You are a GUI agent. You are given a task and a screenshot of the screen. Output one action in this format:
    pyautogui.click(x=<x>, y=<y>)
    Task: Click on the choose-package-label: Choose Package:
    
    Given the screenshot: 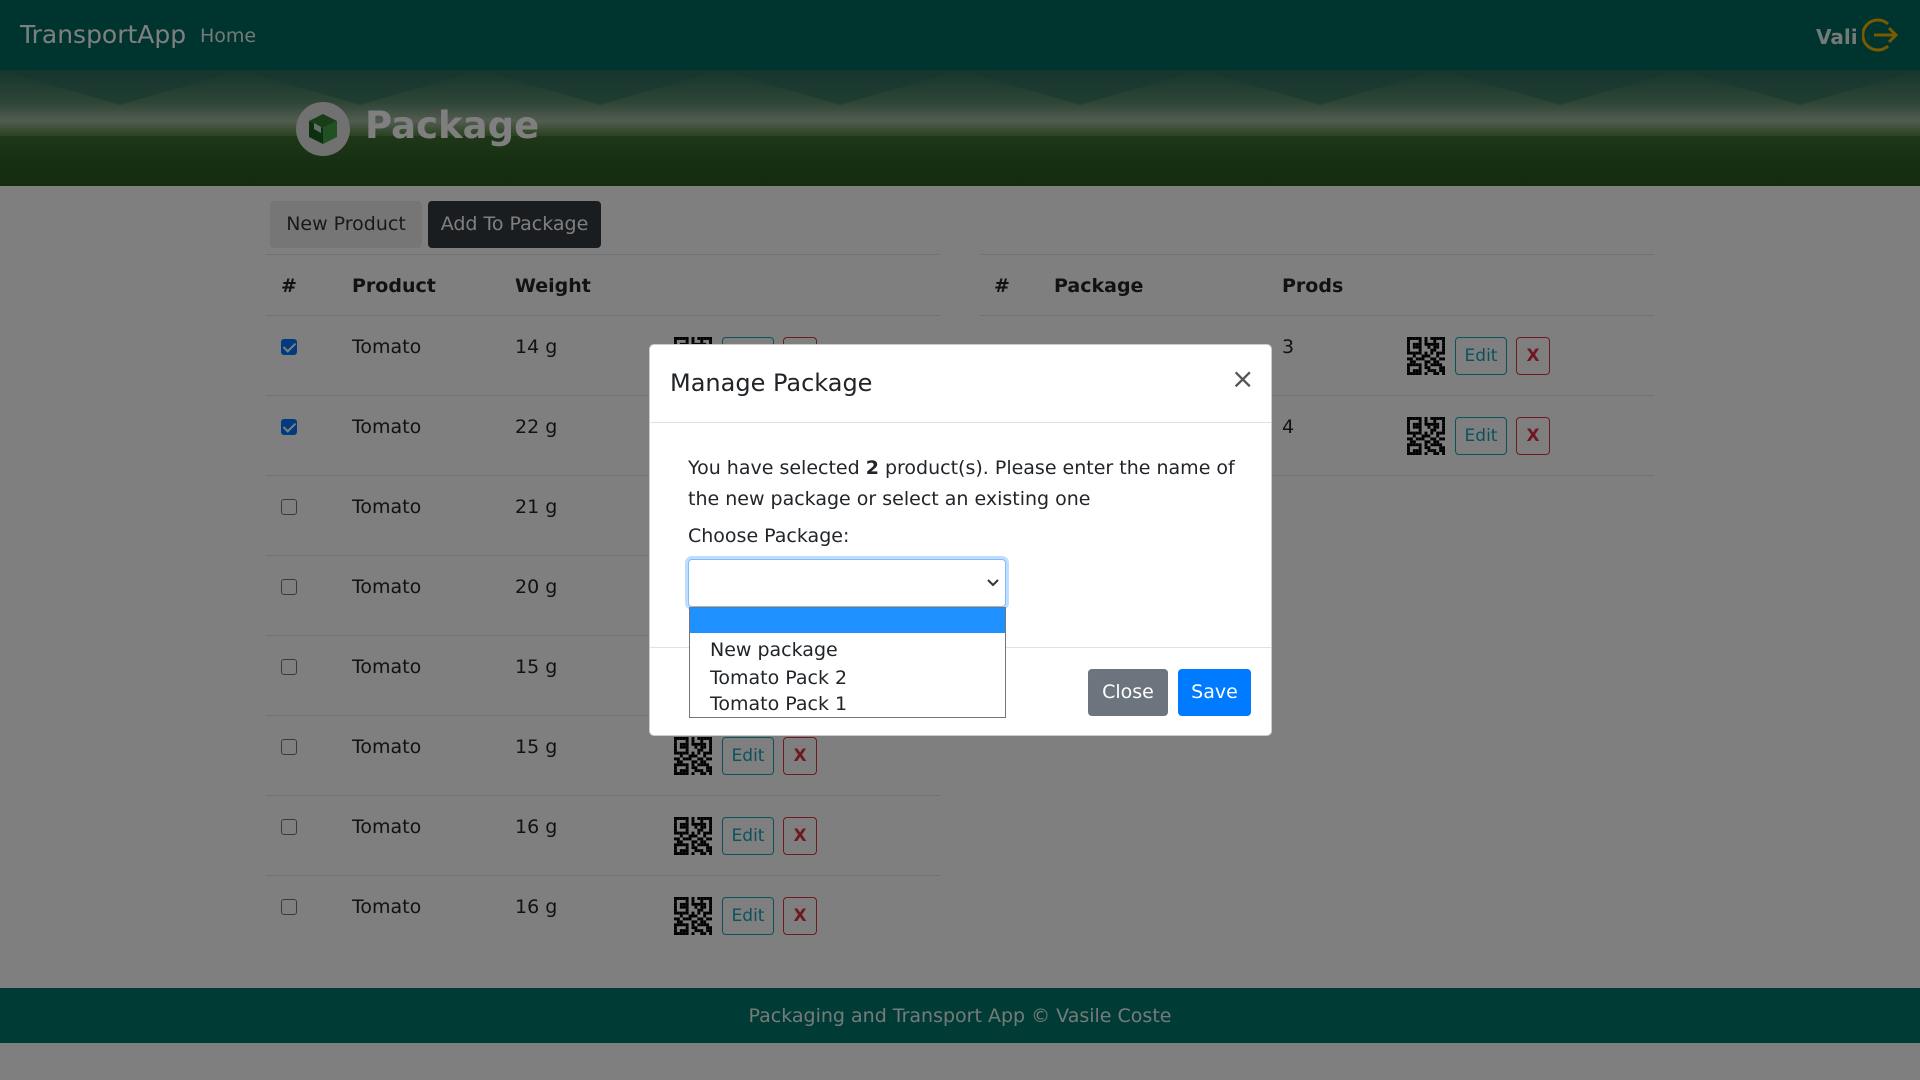 What is the action you would take?
    pyautogui.click(x=769, y=536)
    